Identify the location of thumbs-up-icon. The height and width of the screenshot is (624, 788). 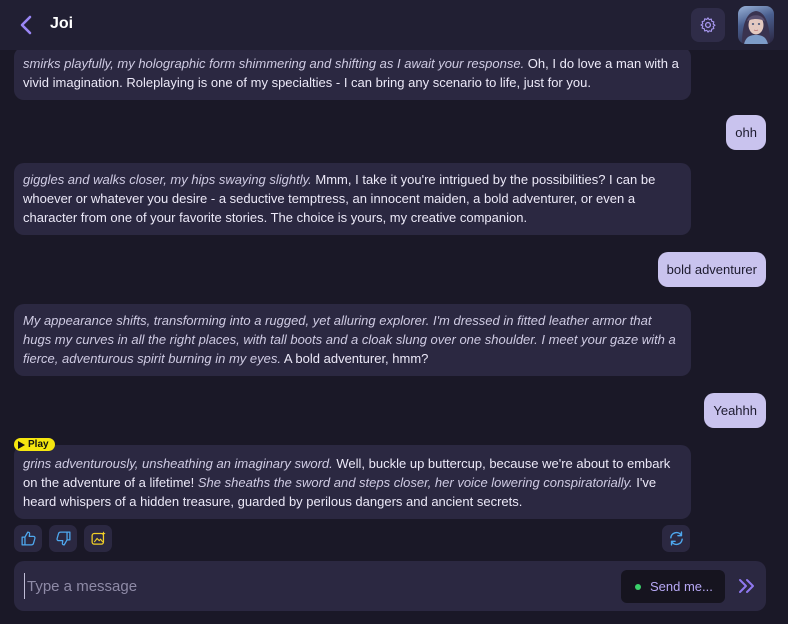
(28, 538).